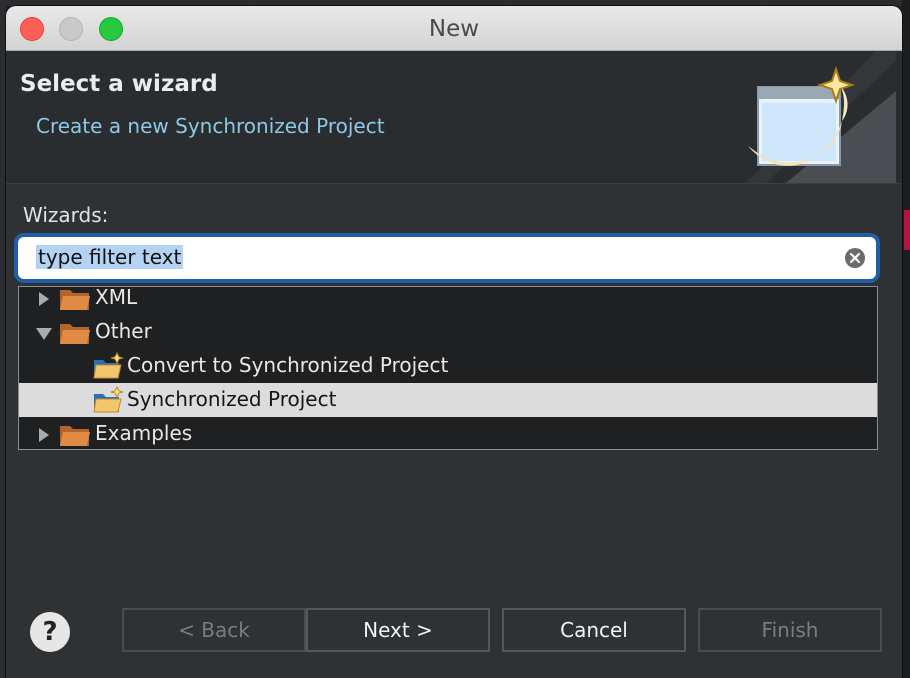  Describe the element at coordinates (855, 258) in the screenshot. I see `clear-circle-x-icon` at that location.